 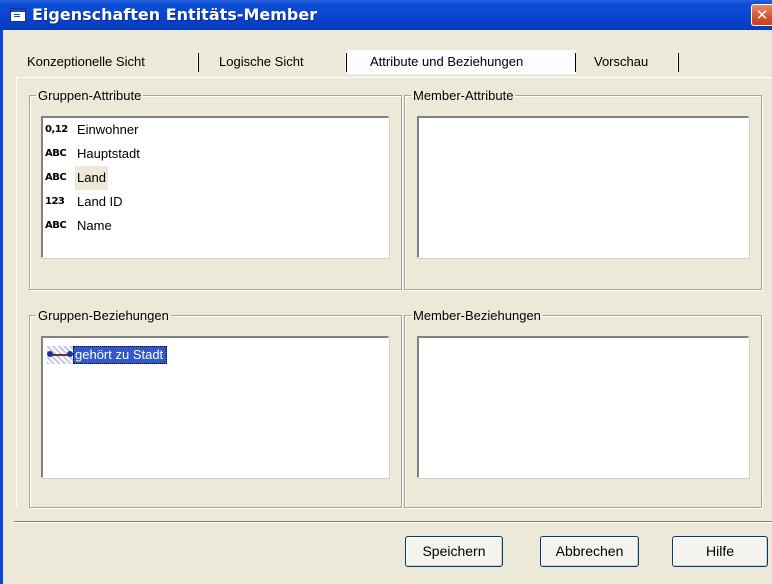 I want to click on tab-logische-sicht: Logische Sicht, so click(x=273, y=62).